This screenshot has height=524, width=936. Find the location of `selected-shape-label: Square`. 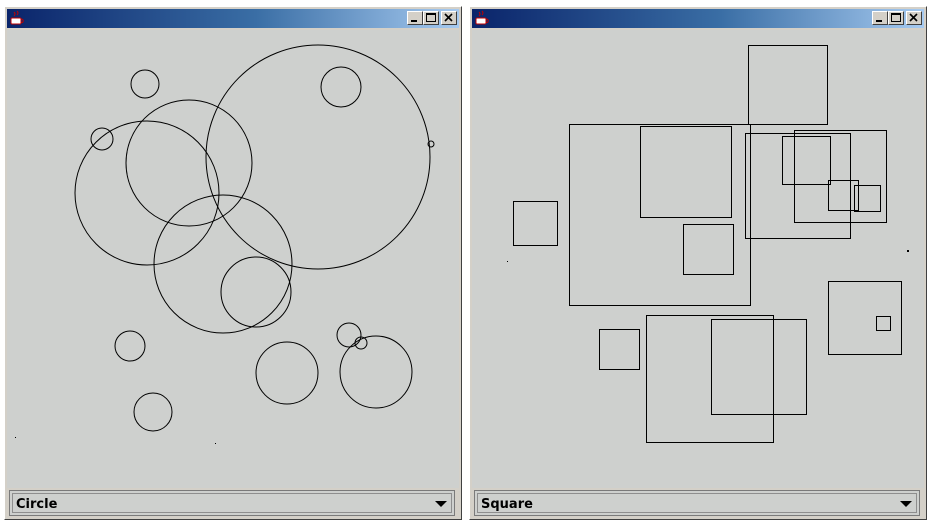

selected-shape-label: Square is located at coordinates (507, 504).